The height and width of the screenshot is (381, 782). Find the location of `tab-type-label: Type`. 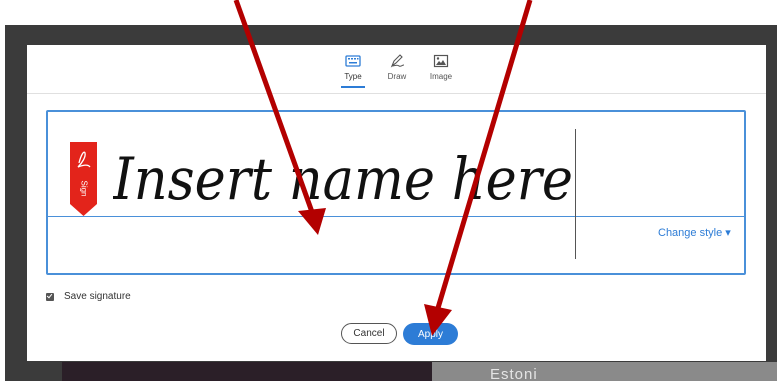

tab-type-label: Type is located at coordinates (353, 76).